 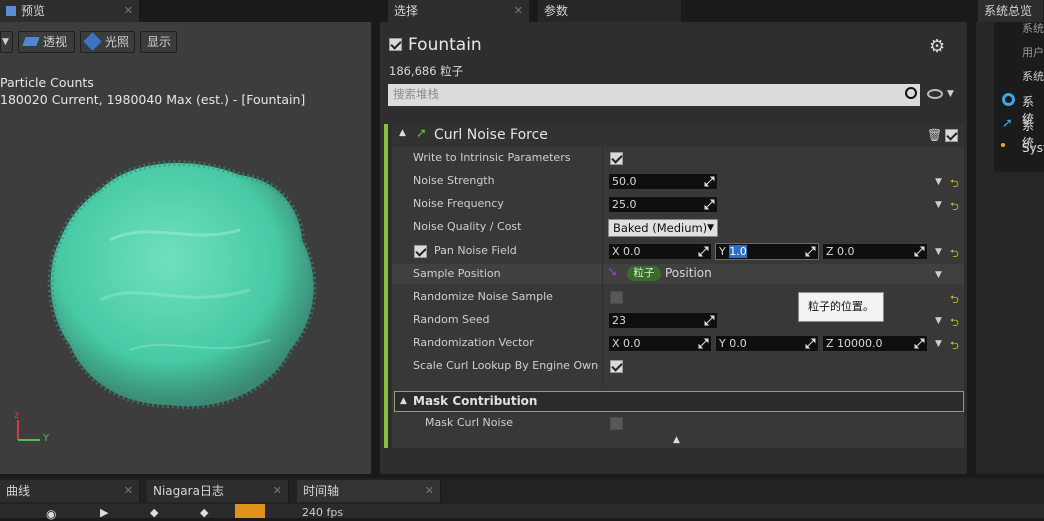 What do you see at coordinates (459, 11) in the screenshot?
I see `tab-selection: 选择 ✕` at bounding box center [459, 11].